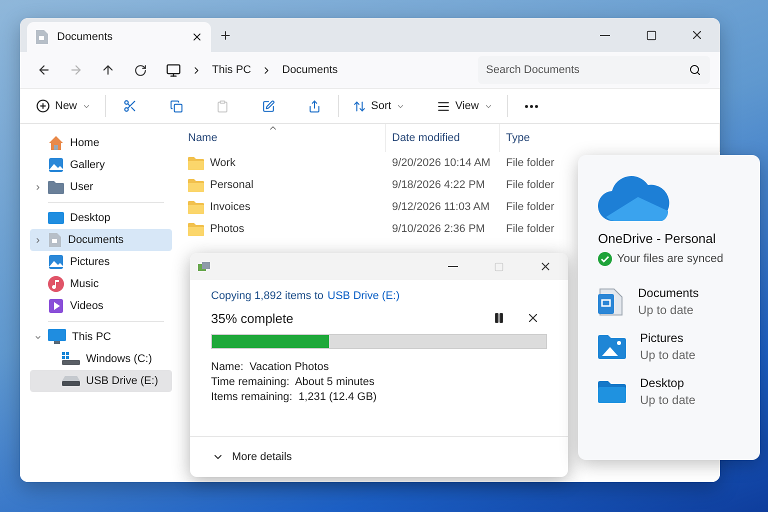 Image resolution: width=768 pixels, height=512 pixels. What do you see at coordinates (76, 70) in the screenshot?
I see `forward-arrow-icon` at bounding box center [76, 70].